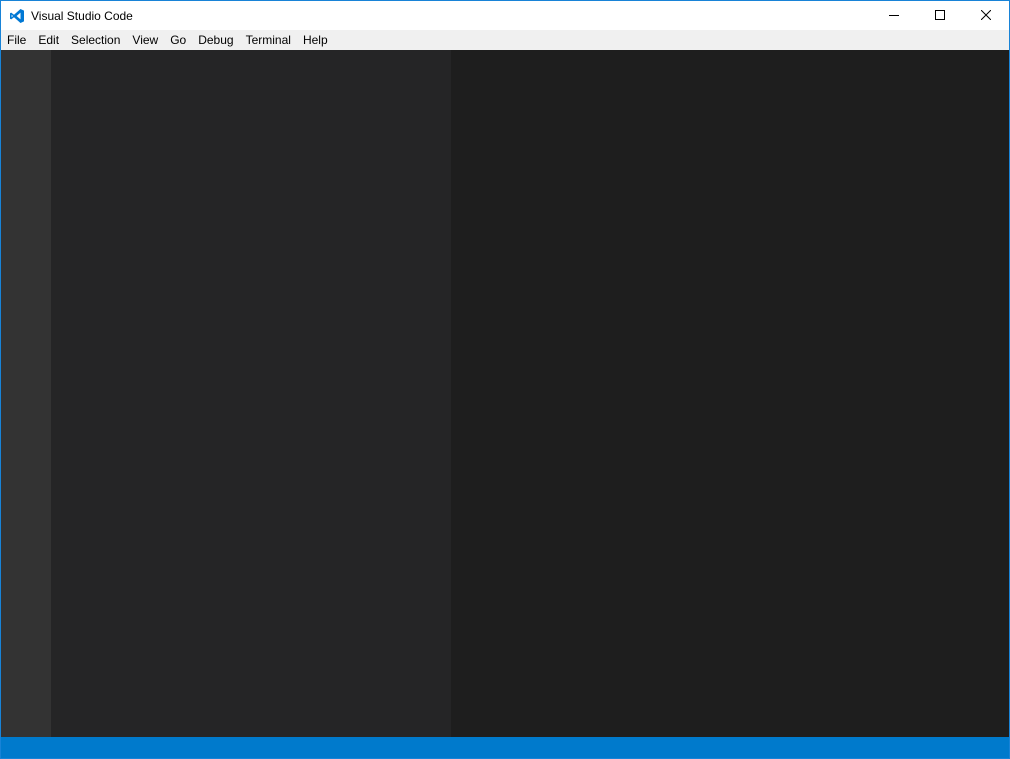  I want to click on window-title: Visual Studio Code, so click(82, 15).